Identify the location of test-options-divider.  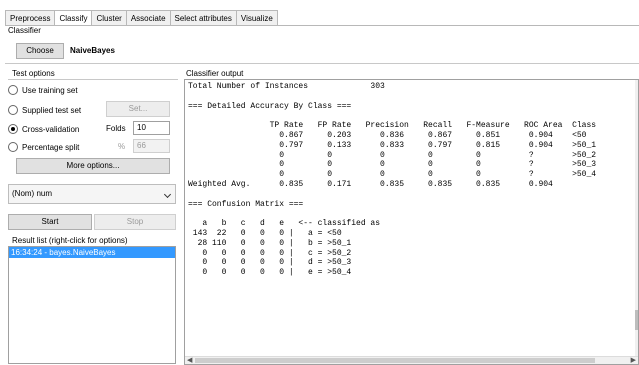
(93, 79).